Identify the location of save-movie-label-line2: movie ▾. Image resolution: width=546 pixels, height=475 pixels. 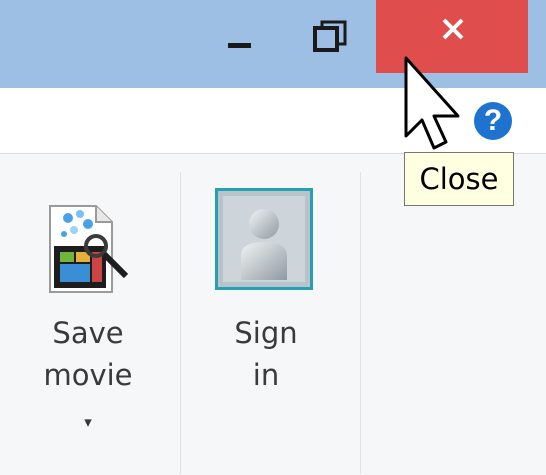
(88, 398).